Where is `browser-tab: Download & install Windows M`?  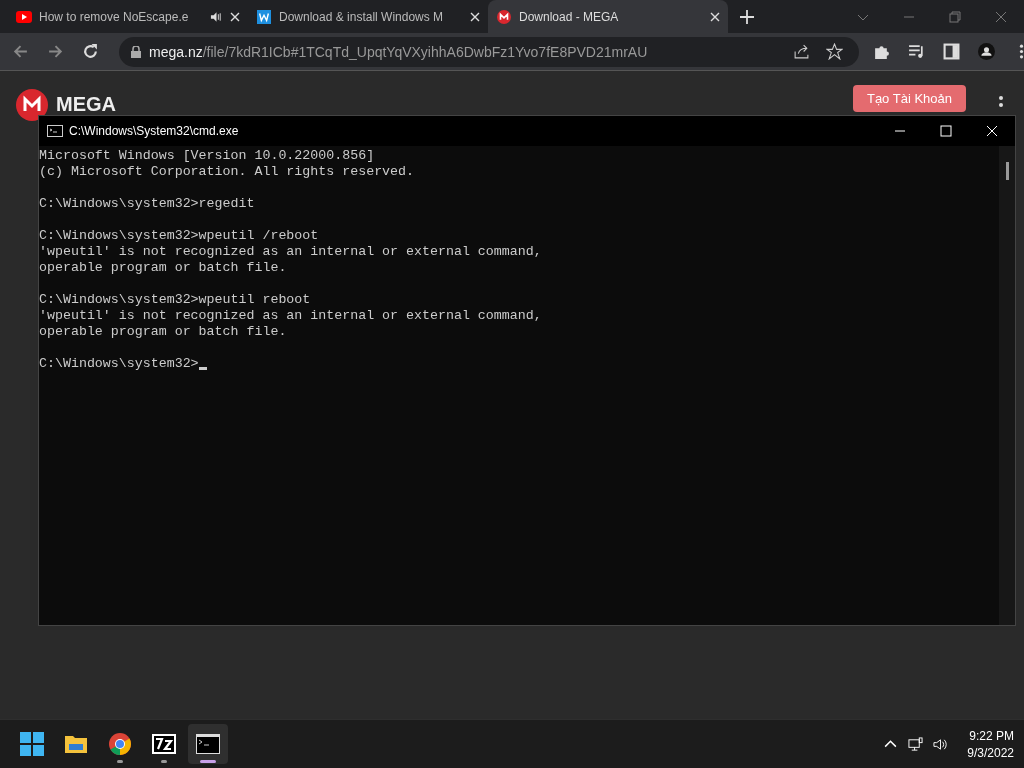 browser-tab: Download & install Windows M is located at coordinates (368, 16).